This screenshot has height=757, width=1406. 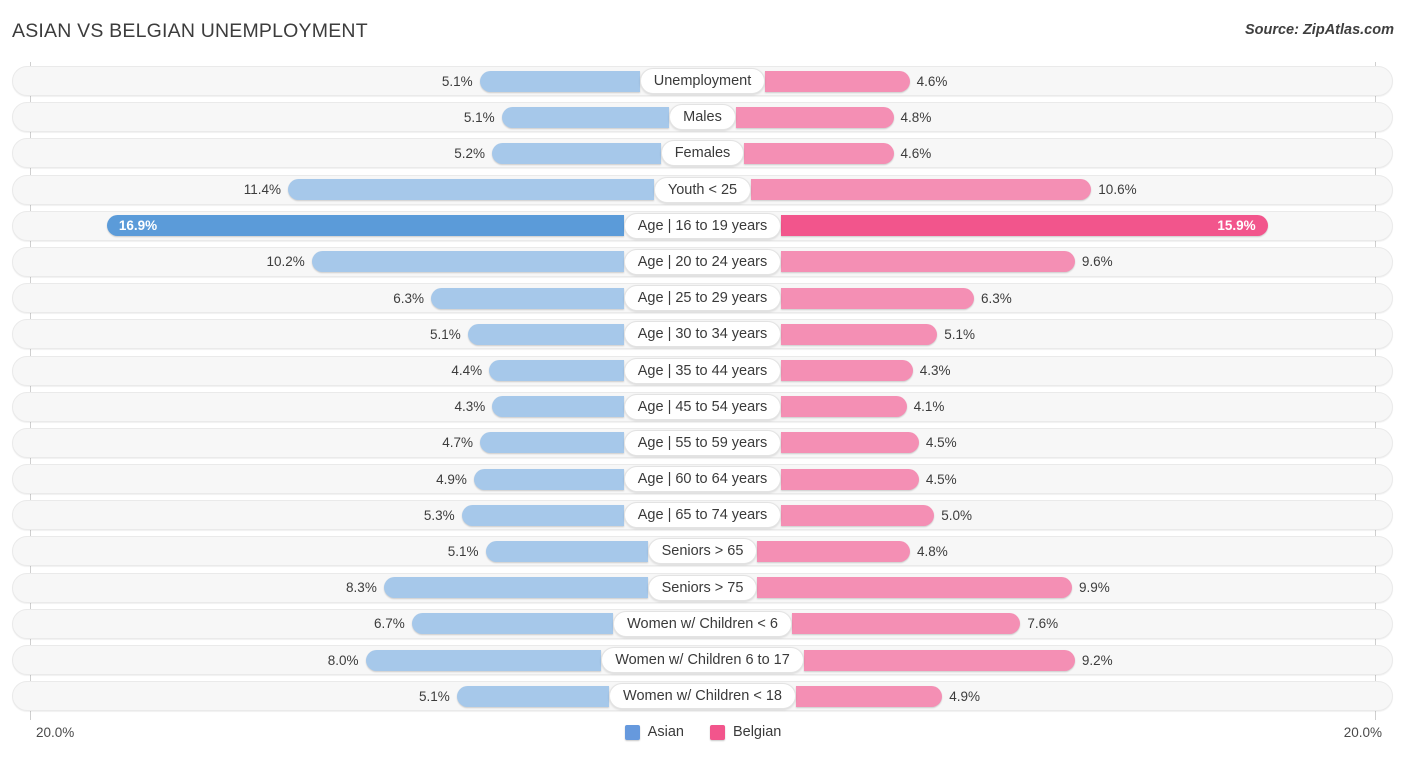 I want to click on row-right-side: 9.2%, so click(x=1098, y=660).